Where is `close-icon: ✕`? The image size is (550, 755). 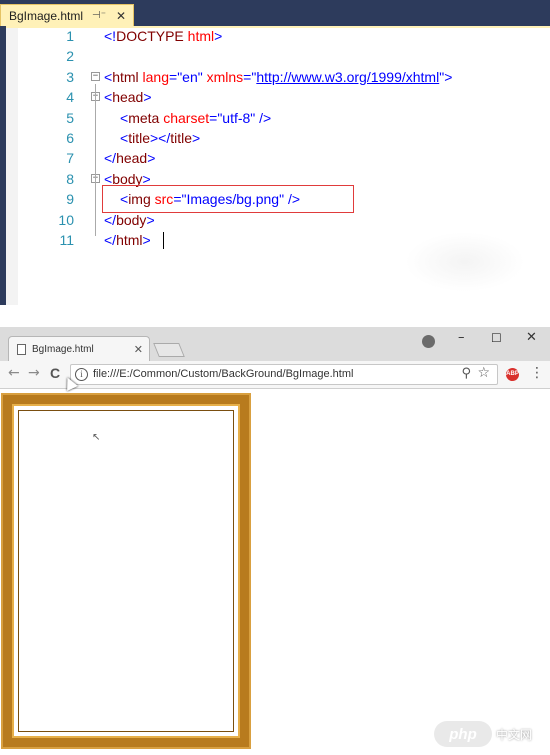 close-icon: ✕ is located at coordinates (121, 16).